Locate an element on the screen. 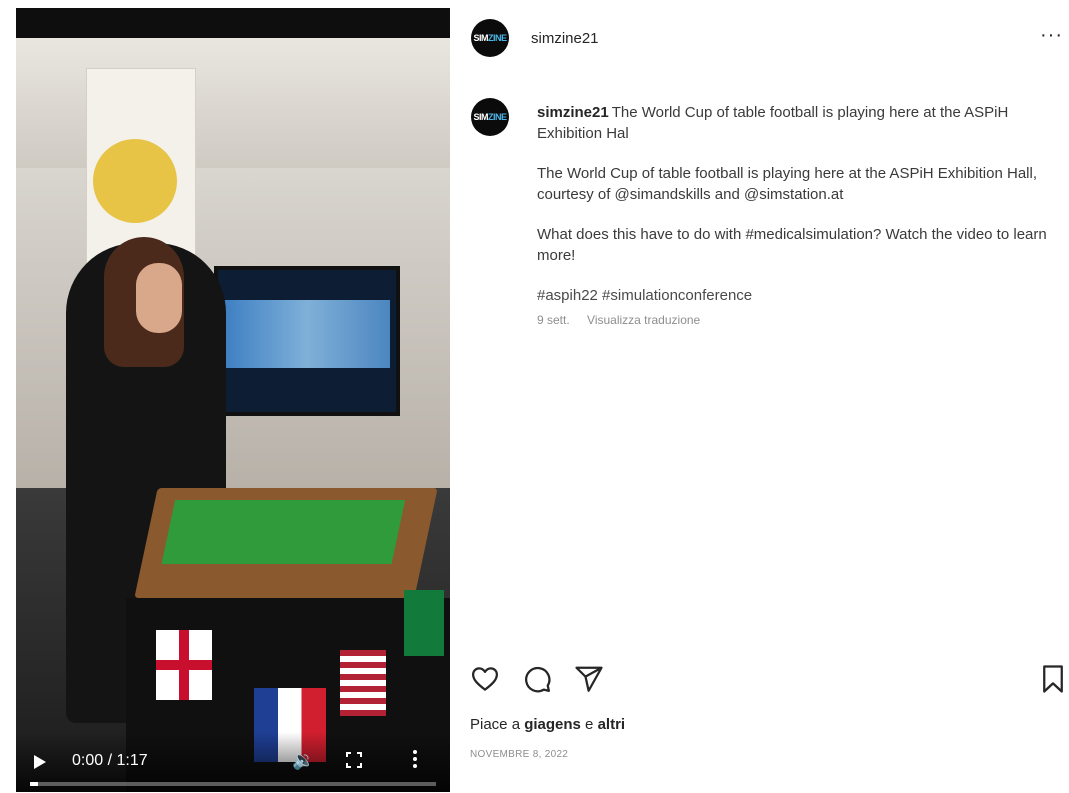 Image resolution: width=1069 pixels, height=793 pixels. heart-icon is located at coordinates (485, 679).